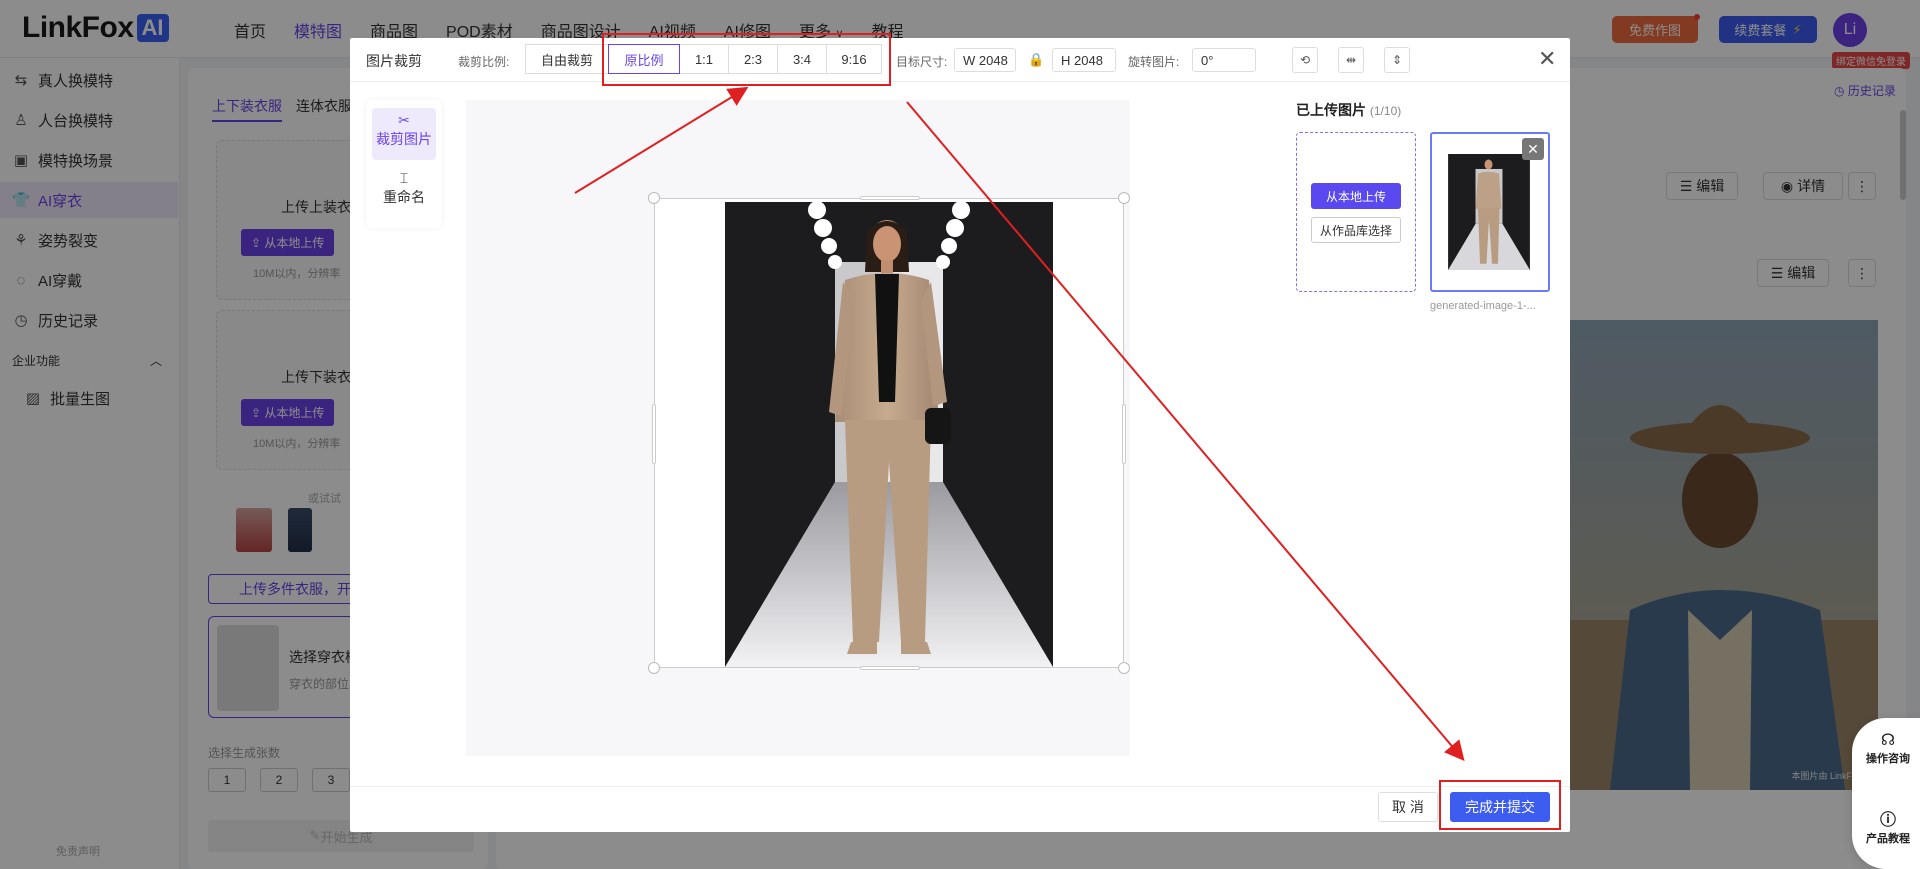  What do you see at coordinates (1331, 110) in the screenshot?
I see `uploaded-title-text: 已上传图片` at bounding box center [1331, 110].